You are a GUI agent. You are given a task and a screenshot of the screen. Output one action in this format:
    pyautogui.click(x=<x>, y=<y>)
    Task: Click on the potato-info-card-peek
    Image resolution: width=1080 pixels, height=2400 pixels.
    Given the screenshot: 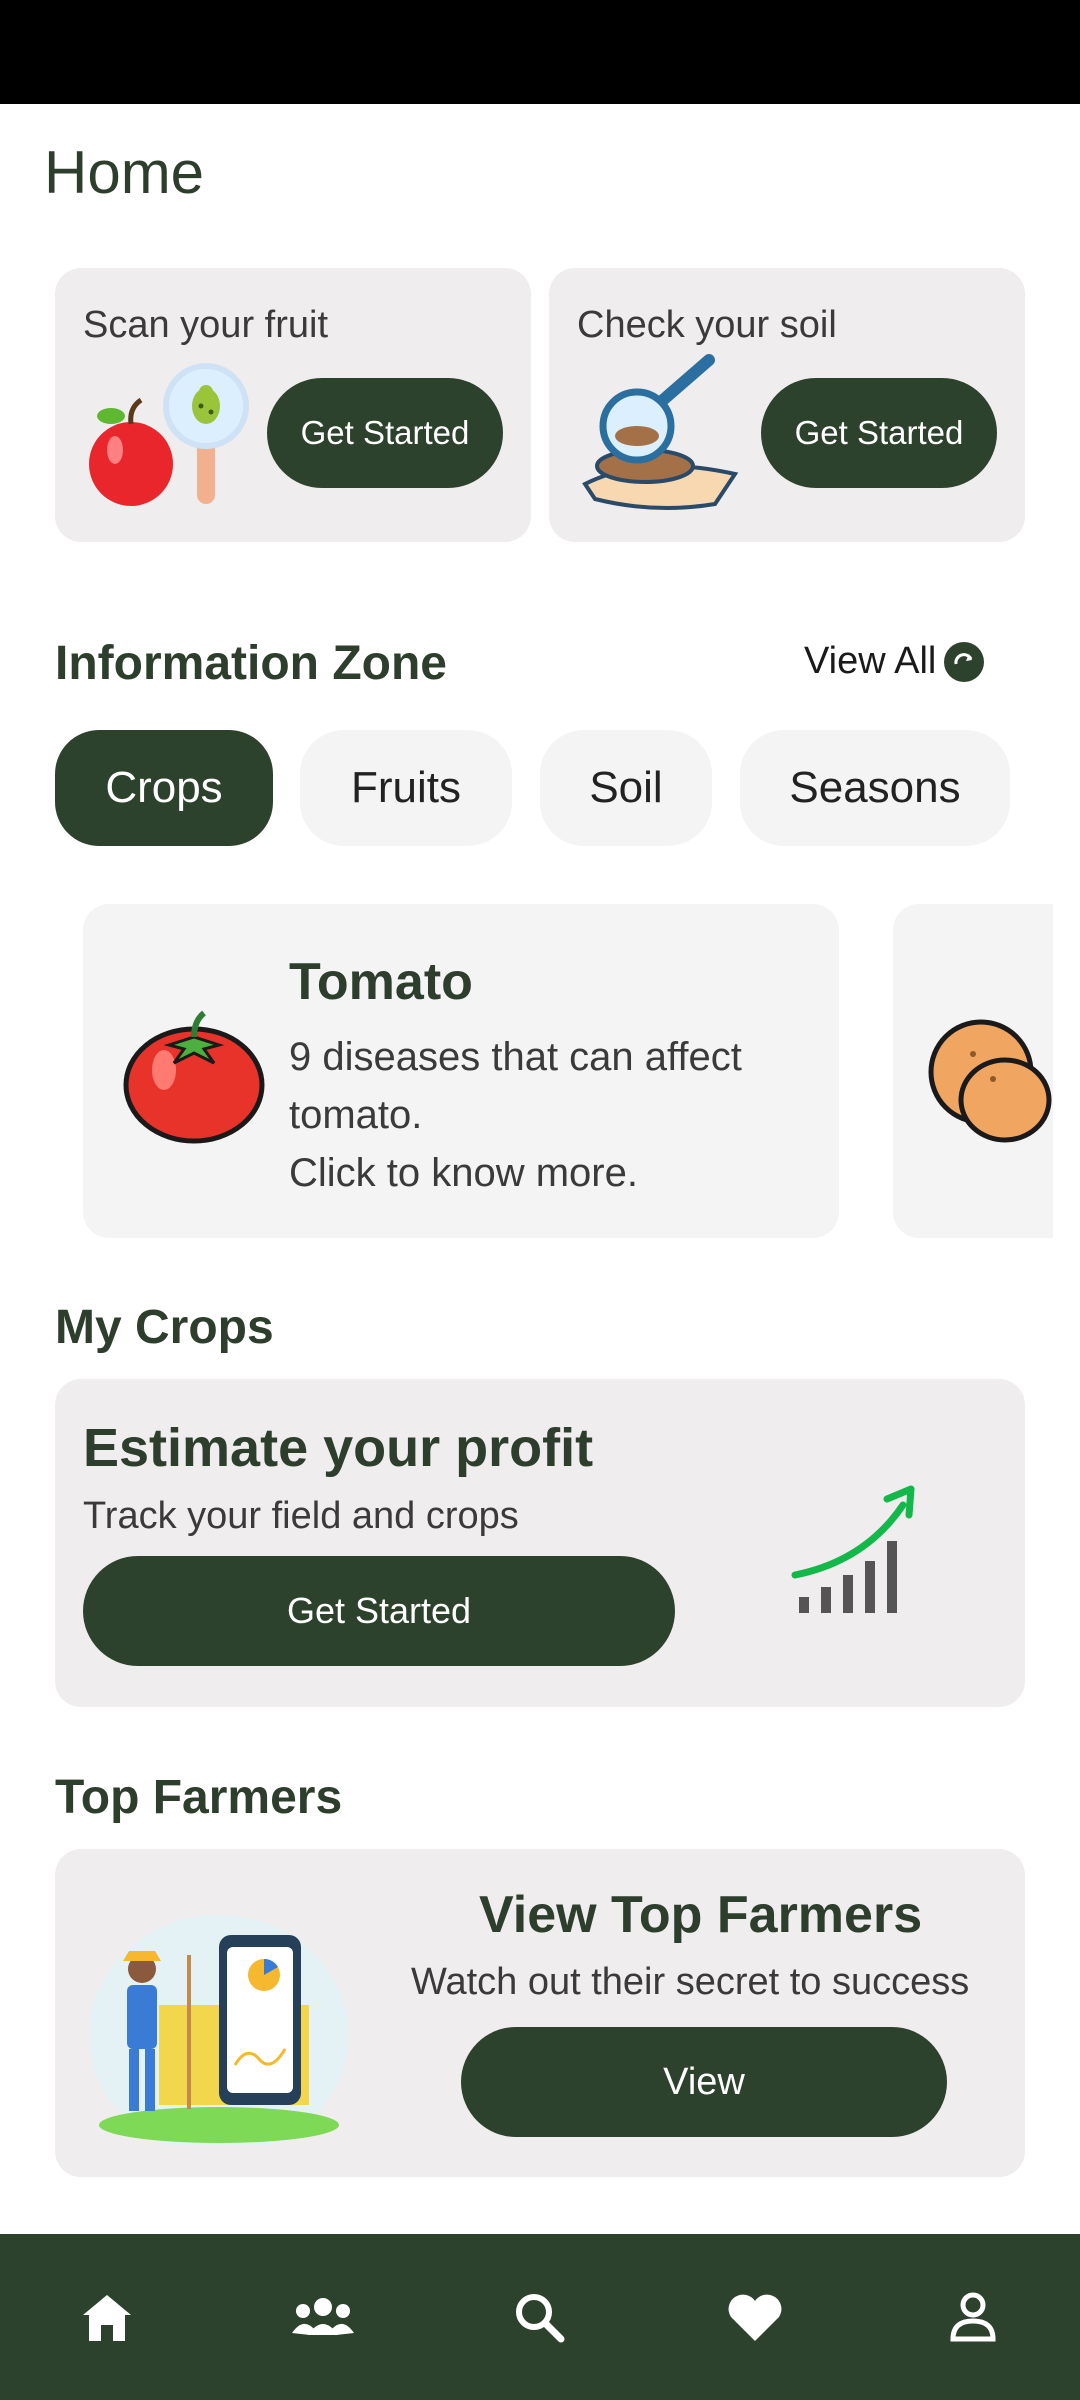 What is the action you would take?
    pyautogui.click(x=973, y=1071)
    